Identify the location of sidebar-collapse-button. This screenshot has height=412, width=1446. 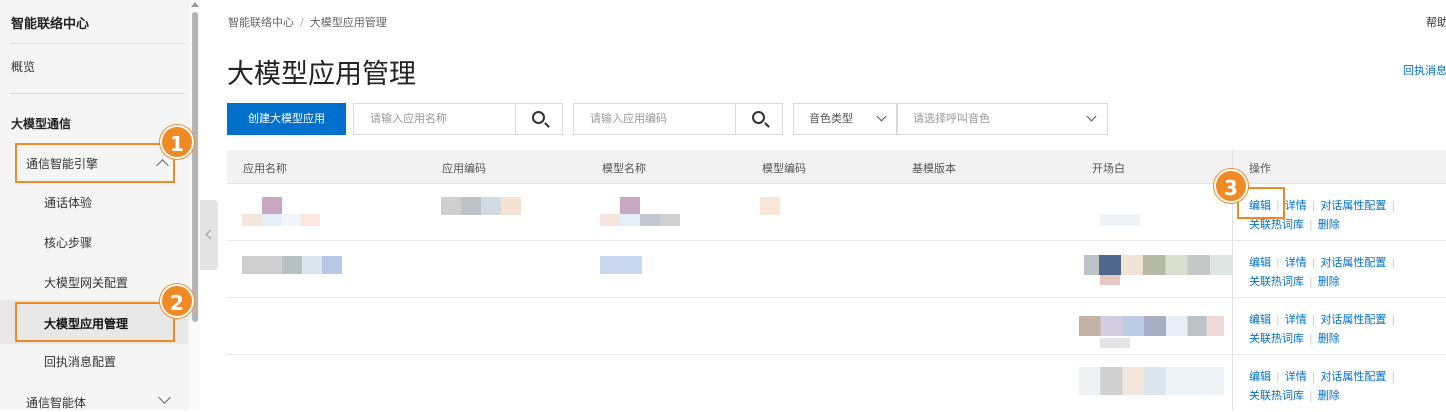
(209, 235).